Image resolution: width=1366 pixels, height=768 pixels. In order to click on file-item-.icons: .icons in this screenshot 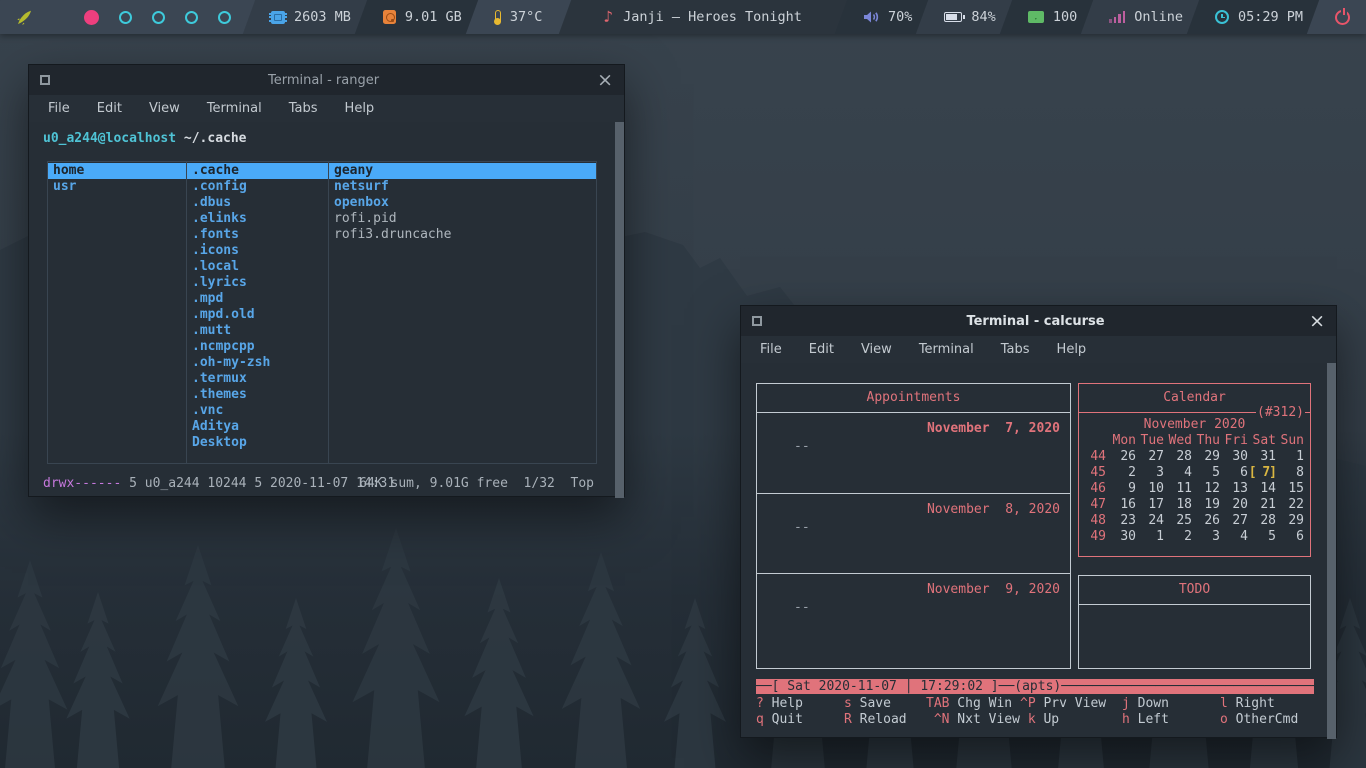, I will do `click(257, 251)`.